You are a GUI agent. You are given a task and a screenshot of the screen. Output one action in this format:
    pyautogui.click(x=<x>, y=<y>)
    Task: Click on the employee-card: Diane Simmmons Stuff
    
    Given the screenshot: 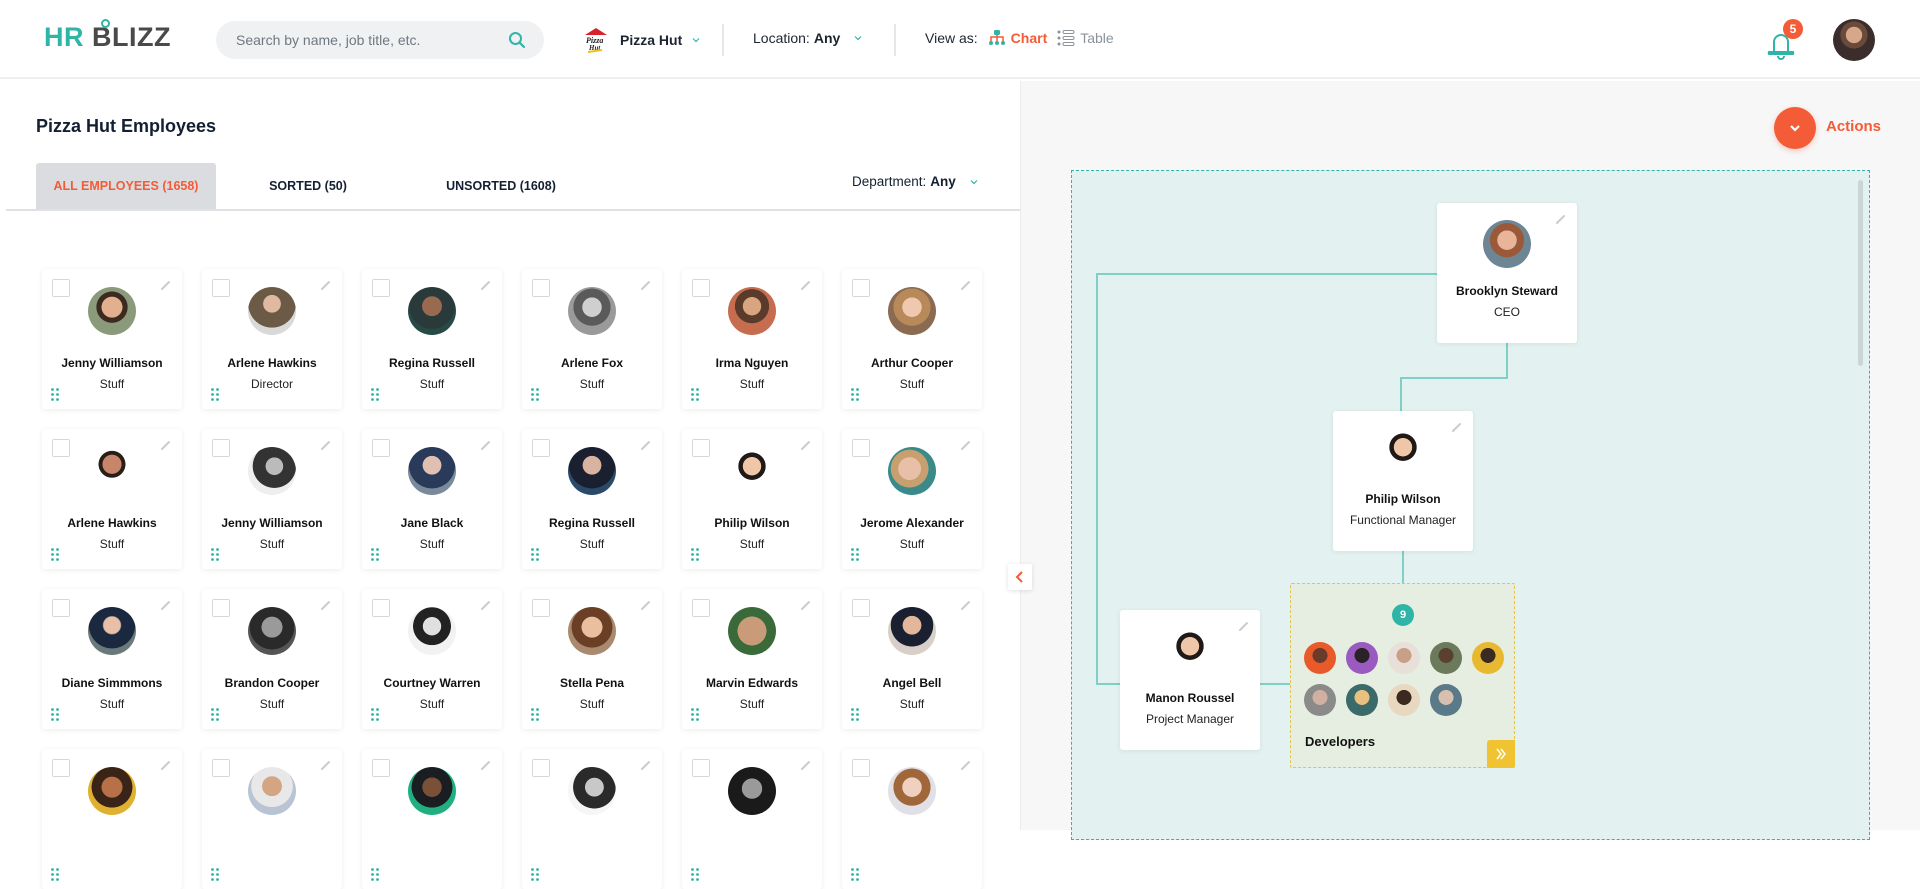 What is the action you would take?
    pyautogui.click(x=112, y=659)
    